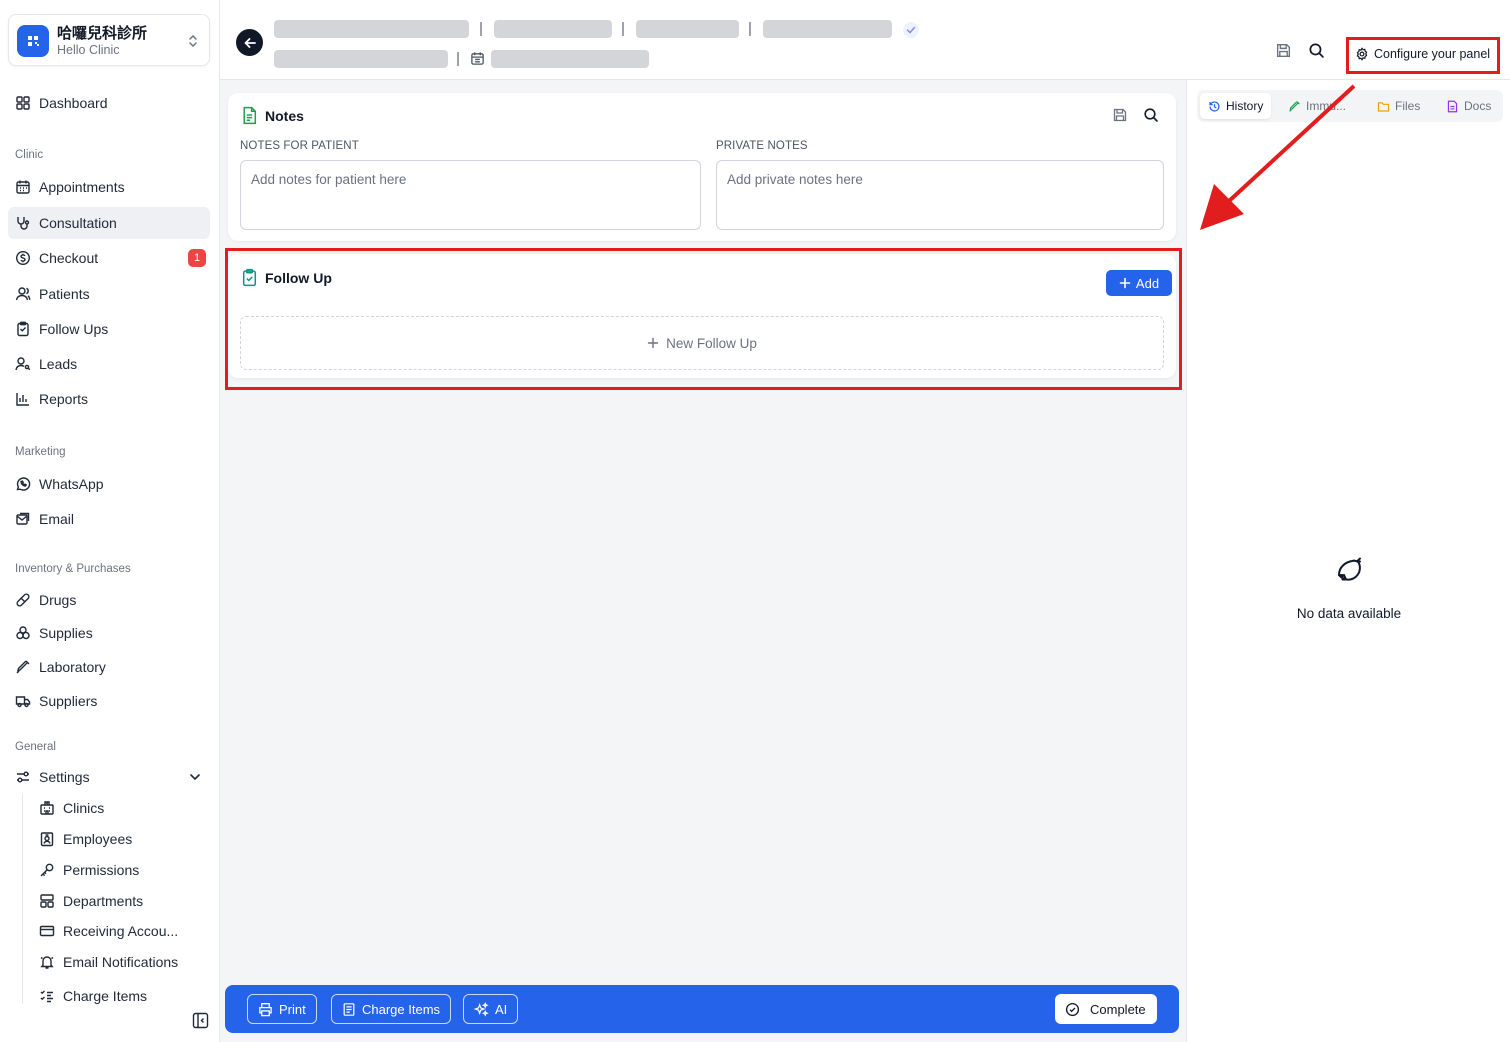 The width and height of the screenshot is (1510, 1042). Describe the element at coordinates (73, 569) in the screenshot. I see `section-inventory: Inventory & Purchases` at that location.